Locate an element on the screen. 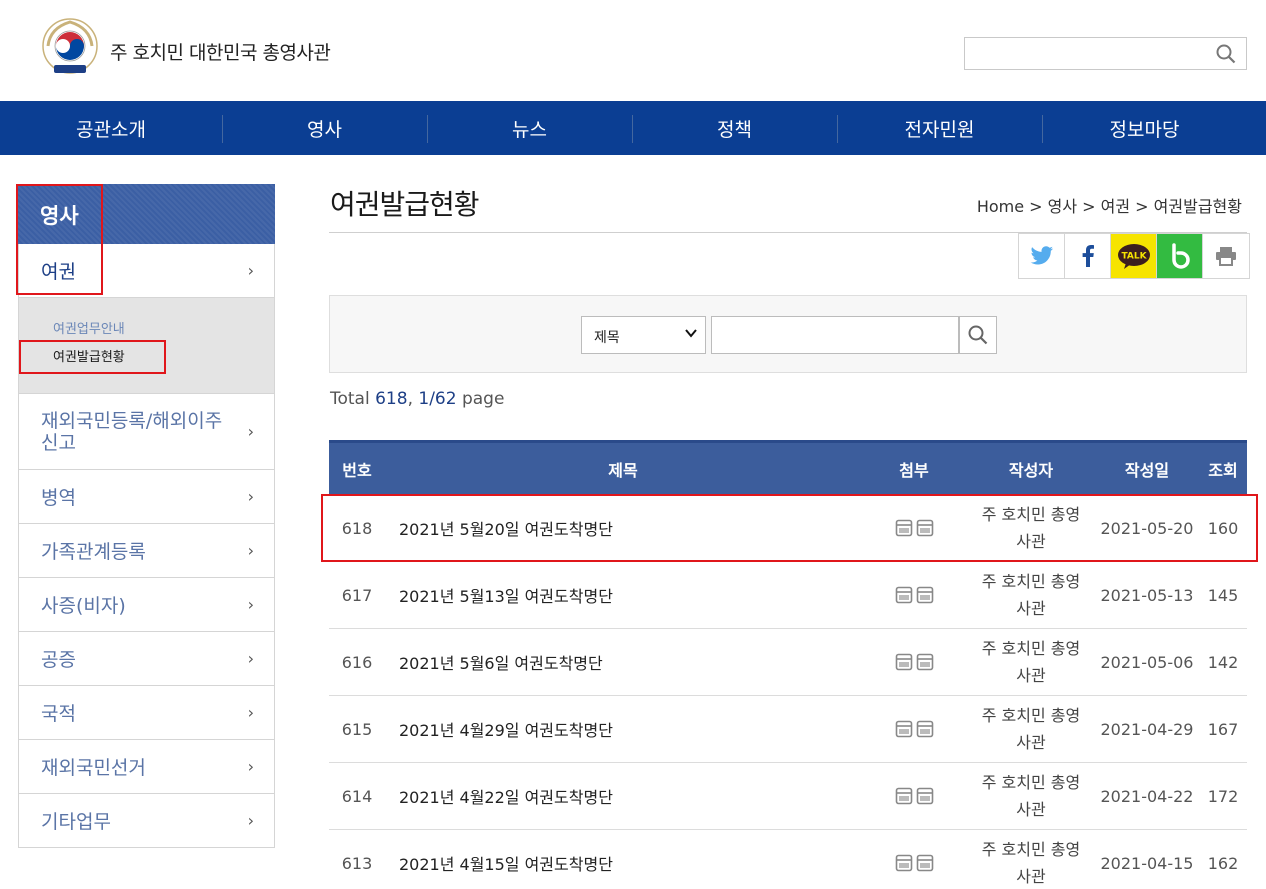 This screenshot has height=889, width=1266. chevron-down-icon is located at coordinates (691, 334).